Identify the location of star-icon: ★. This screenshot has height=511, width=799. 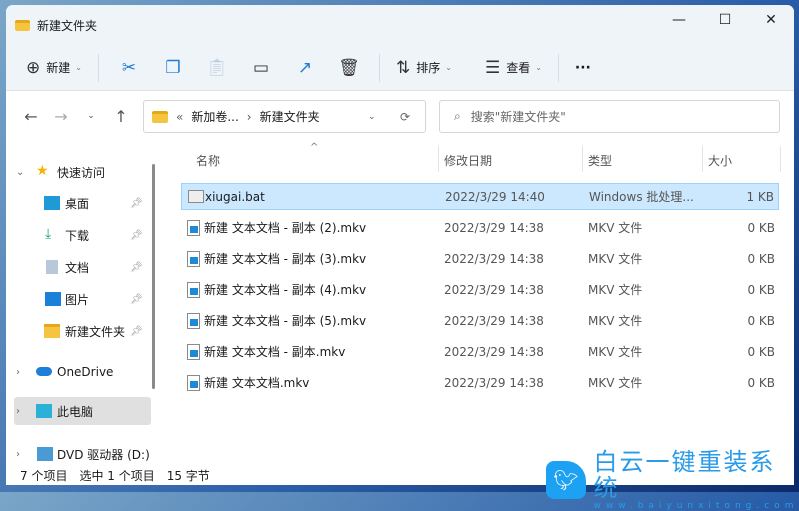
(42, 171).